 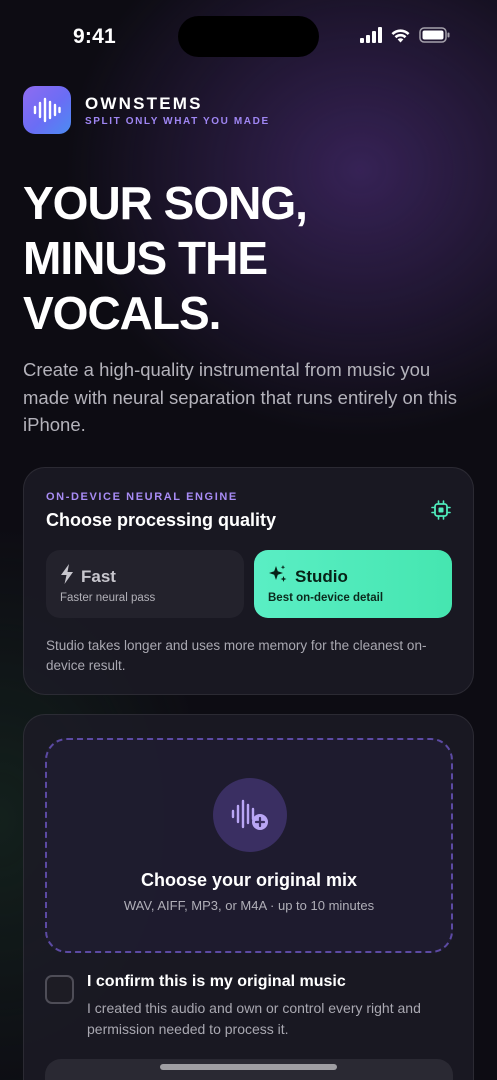 What do you see at coordinates (353, 584) in the screenshot?
I see `quality-option-studio: Studio Best on-device detail` at bounding box center [353, 584].